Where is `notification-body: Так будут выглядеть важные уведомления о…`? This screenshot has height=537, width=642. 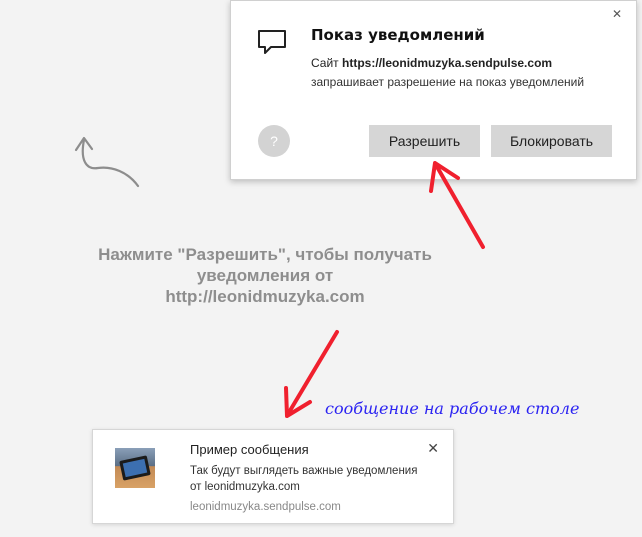
notification-body: Так будут выглядеть важные уведомления о… is located at coordinates (304, 479).